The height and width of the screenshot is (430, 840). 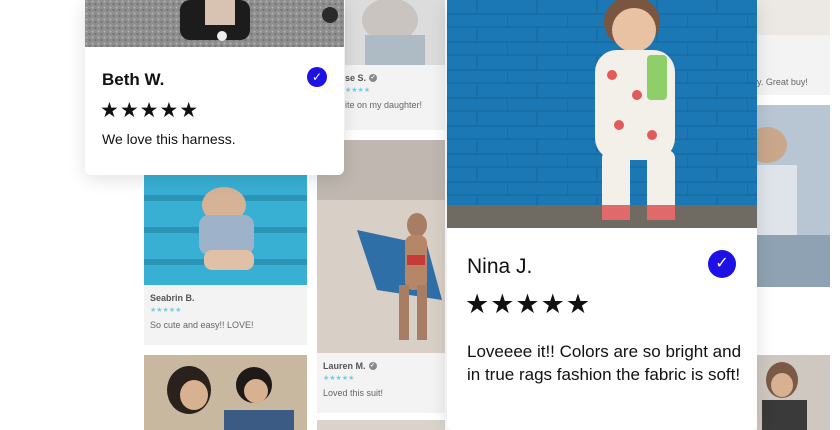 I want to click on grid-review-stars: ★★★★, so click(x=358, y=90).